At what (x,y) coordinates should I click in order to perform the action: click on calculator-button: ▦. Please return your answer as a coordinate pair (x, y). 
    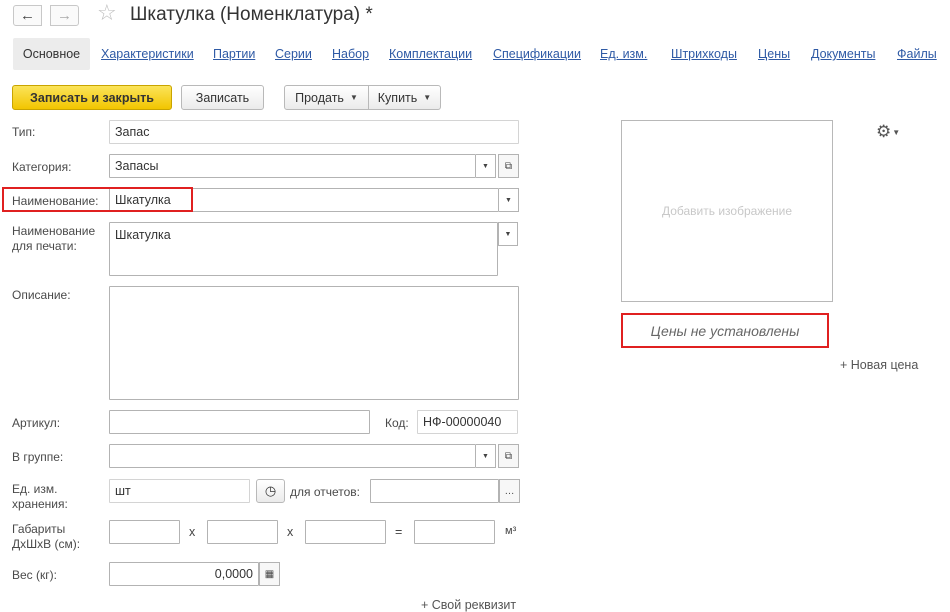
    Looking at the image, I should click on (269, 574).